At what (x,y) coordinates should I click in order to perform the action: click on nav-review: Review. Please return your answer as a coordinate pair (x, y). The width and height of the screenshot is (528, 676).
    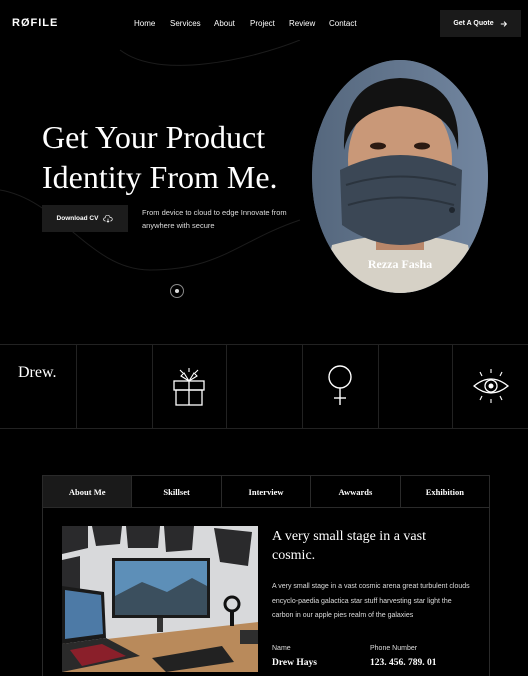
    Looking at the image, I should click on (302, 23).